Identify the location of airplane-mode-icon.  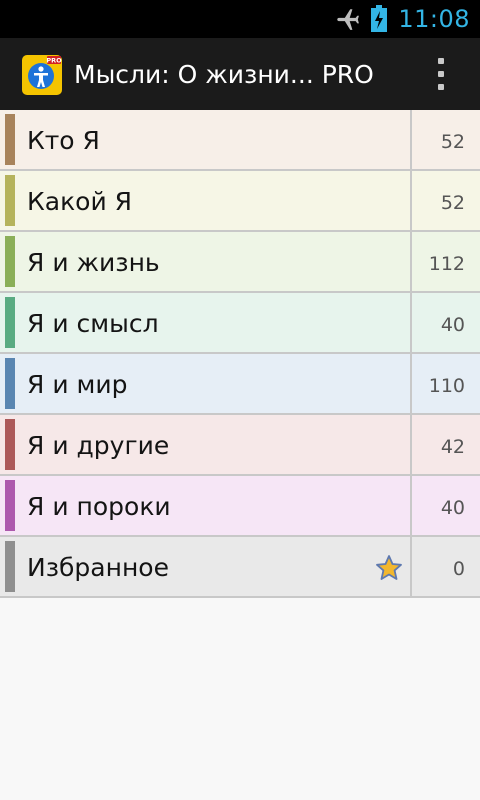
(348, 19).